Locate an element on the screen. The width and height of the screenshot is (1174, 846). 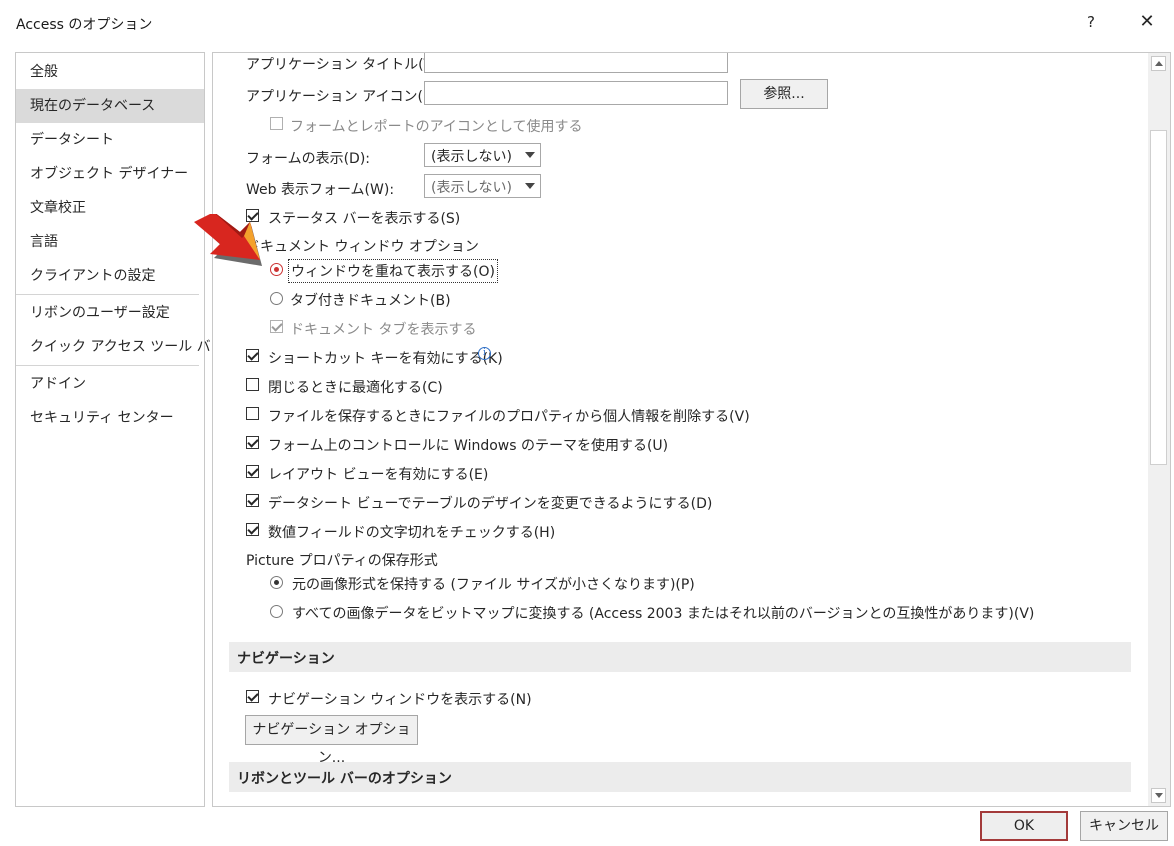
tabbed-documents-radio is located at coordinates (276, 298).